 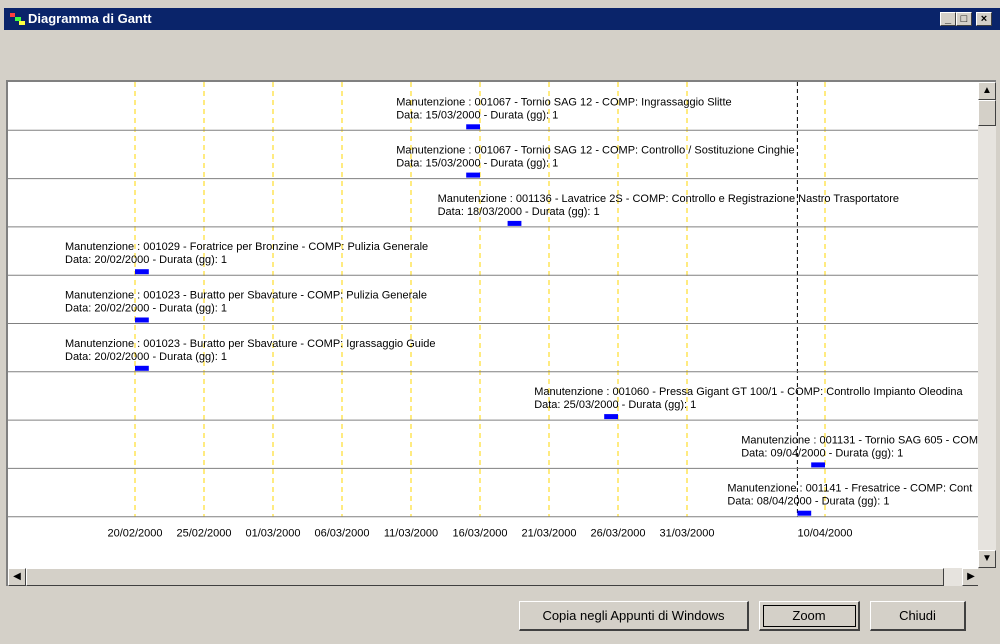 I want to click on vertical-scroll-thumb, so click(x=987, y=113).